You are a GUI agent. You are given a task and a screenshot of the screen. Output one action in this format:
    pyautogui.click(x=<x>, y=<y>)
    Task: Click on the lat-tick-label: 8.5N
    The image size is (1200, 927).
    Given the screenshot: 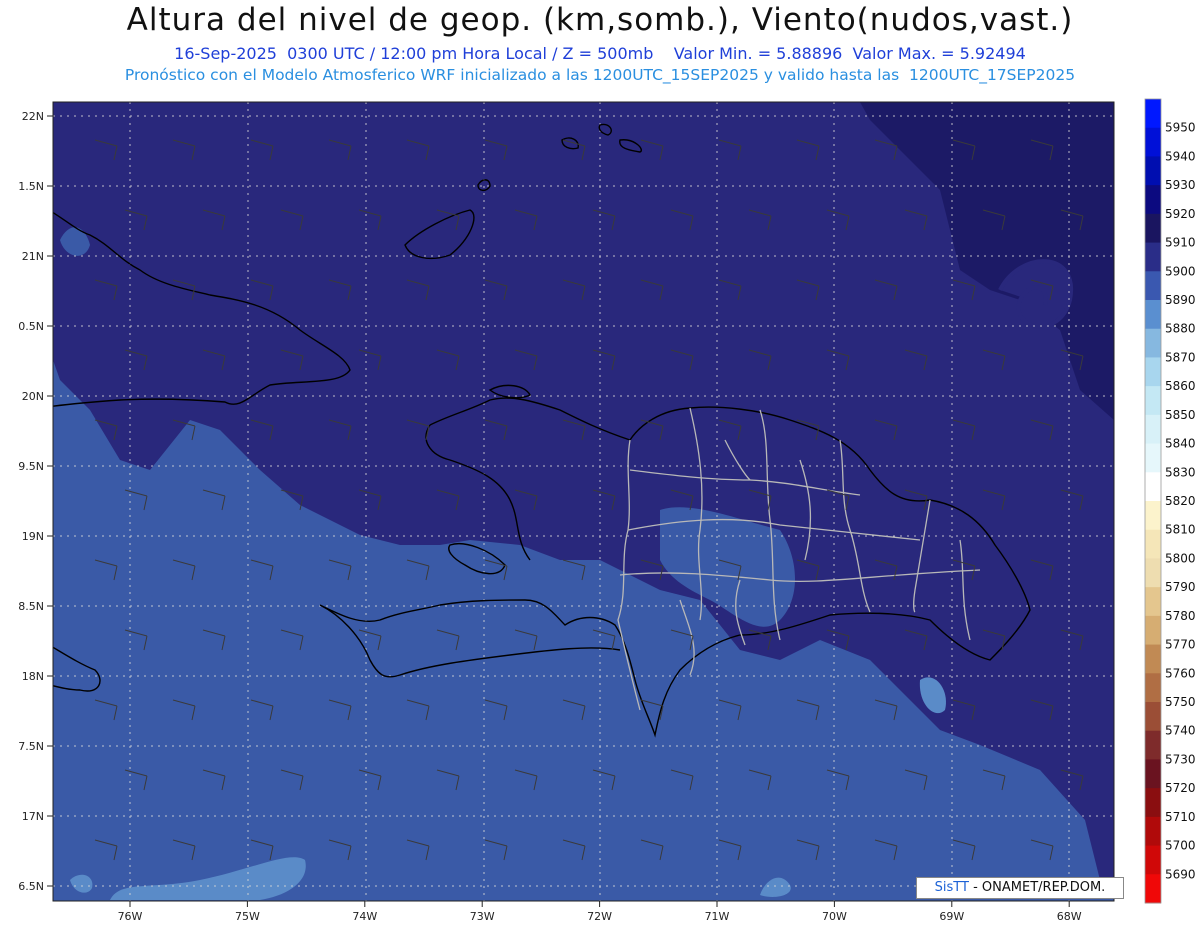 What is the action you would take?
    pyautogui.click(x=31, y=606)
    